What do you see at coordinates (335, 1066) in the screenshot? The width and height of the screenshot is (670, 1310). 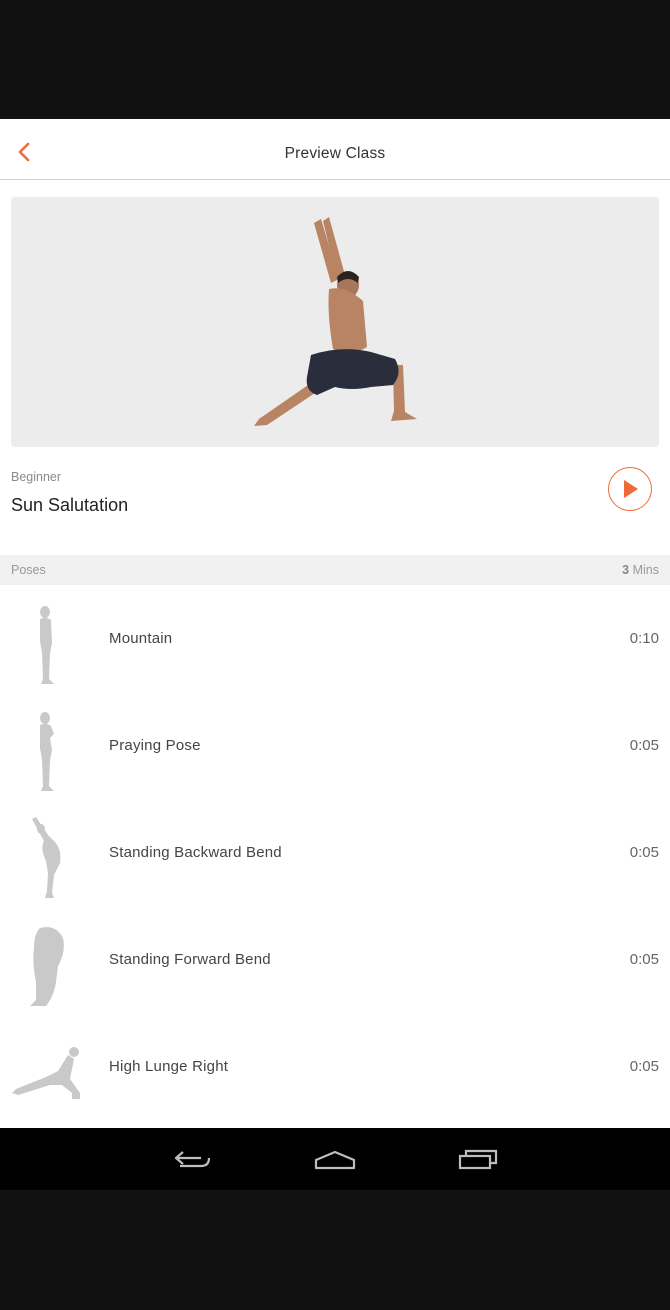 I see `pose-row-high-lunge-right: High Lunge Right 0:05` at bounding box center [335, 1066].